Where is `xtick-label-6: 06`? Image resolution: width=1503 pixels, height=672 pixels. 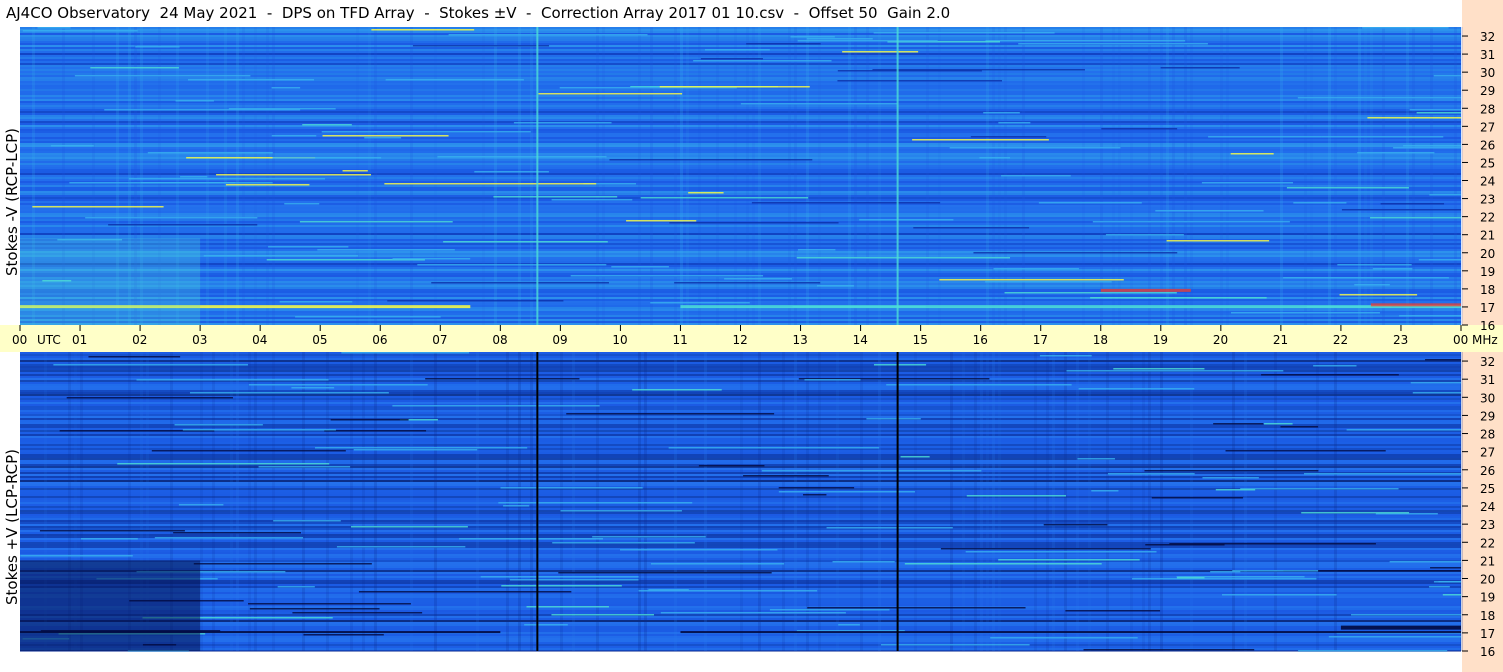
xtick-label-6: 06 is located at coordinates (379, 340).